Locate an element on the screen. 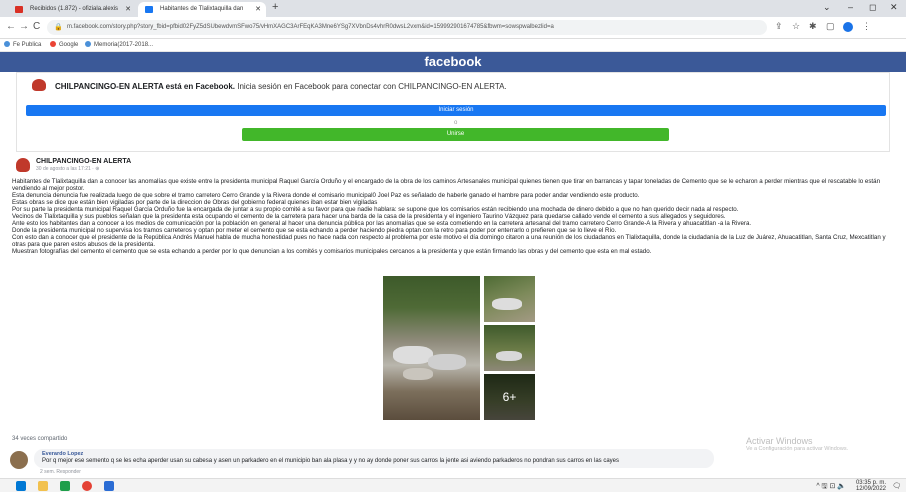 This screenshot has width=906, height=493. separator-text: o is located at coordinates (456, 123).